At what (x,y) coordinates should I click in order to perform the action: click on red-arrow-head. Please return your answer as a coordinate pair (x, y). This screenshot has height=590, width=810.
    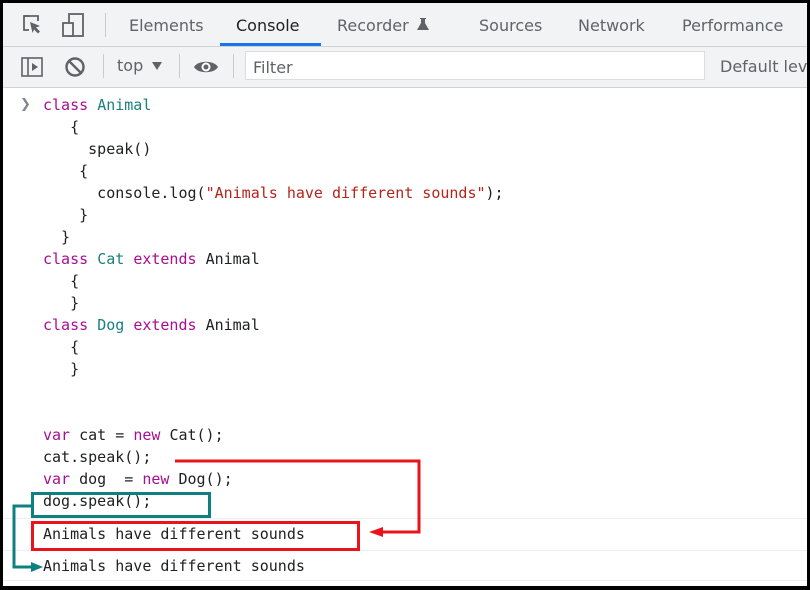
    Looking at the image, I should click on (376, 532).